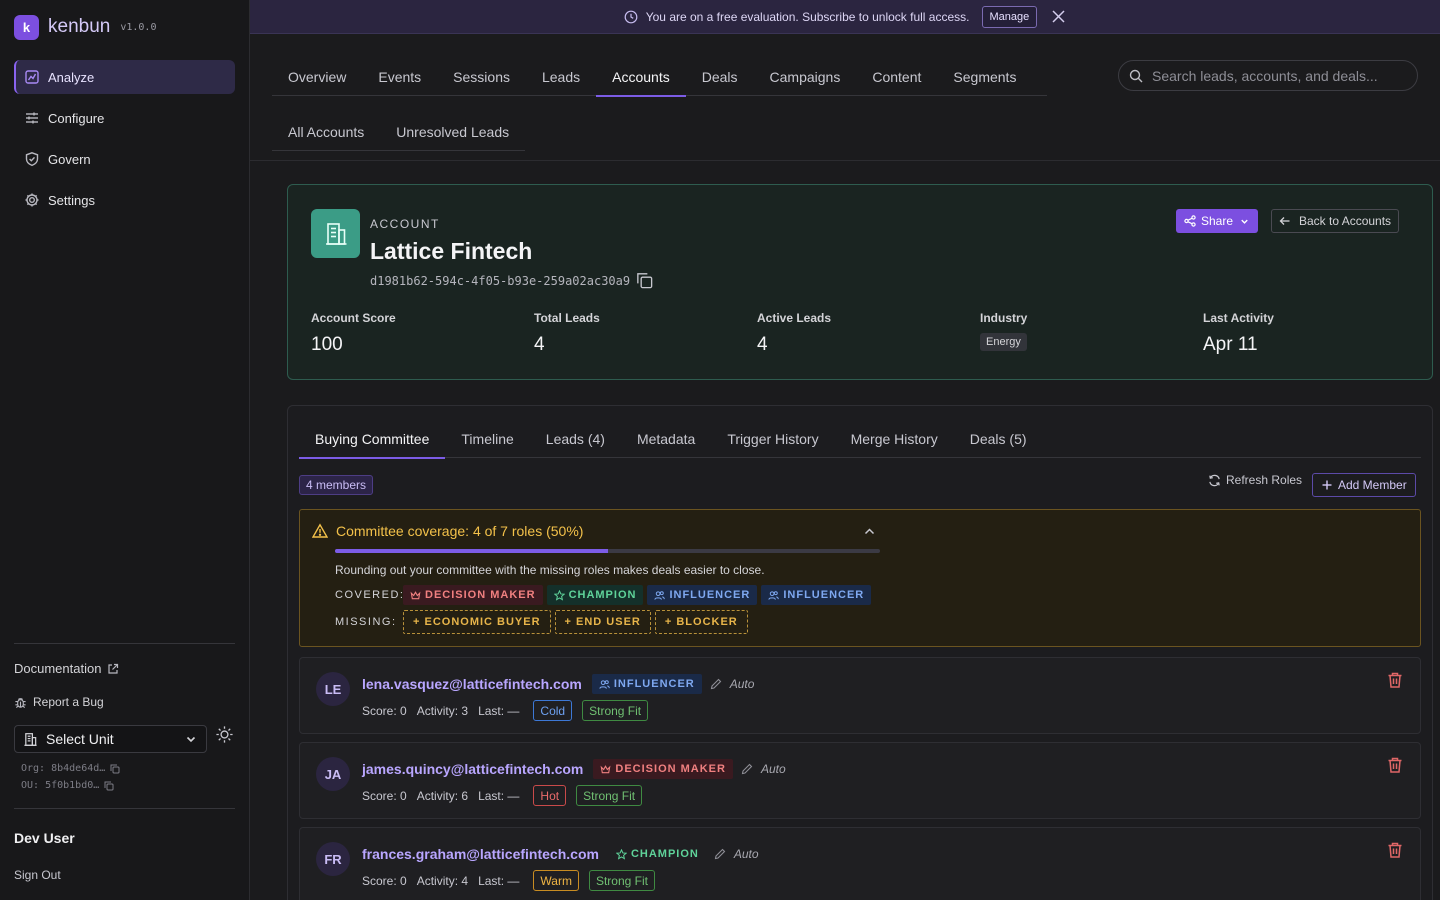 The height and width of the screenshot is (900, 1440). I want to click on sidebar-item-label: Govern, so click(69, 159).